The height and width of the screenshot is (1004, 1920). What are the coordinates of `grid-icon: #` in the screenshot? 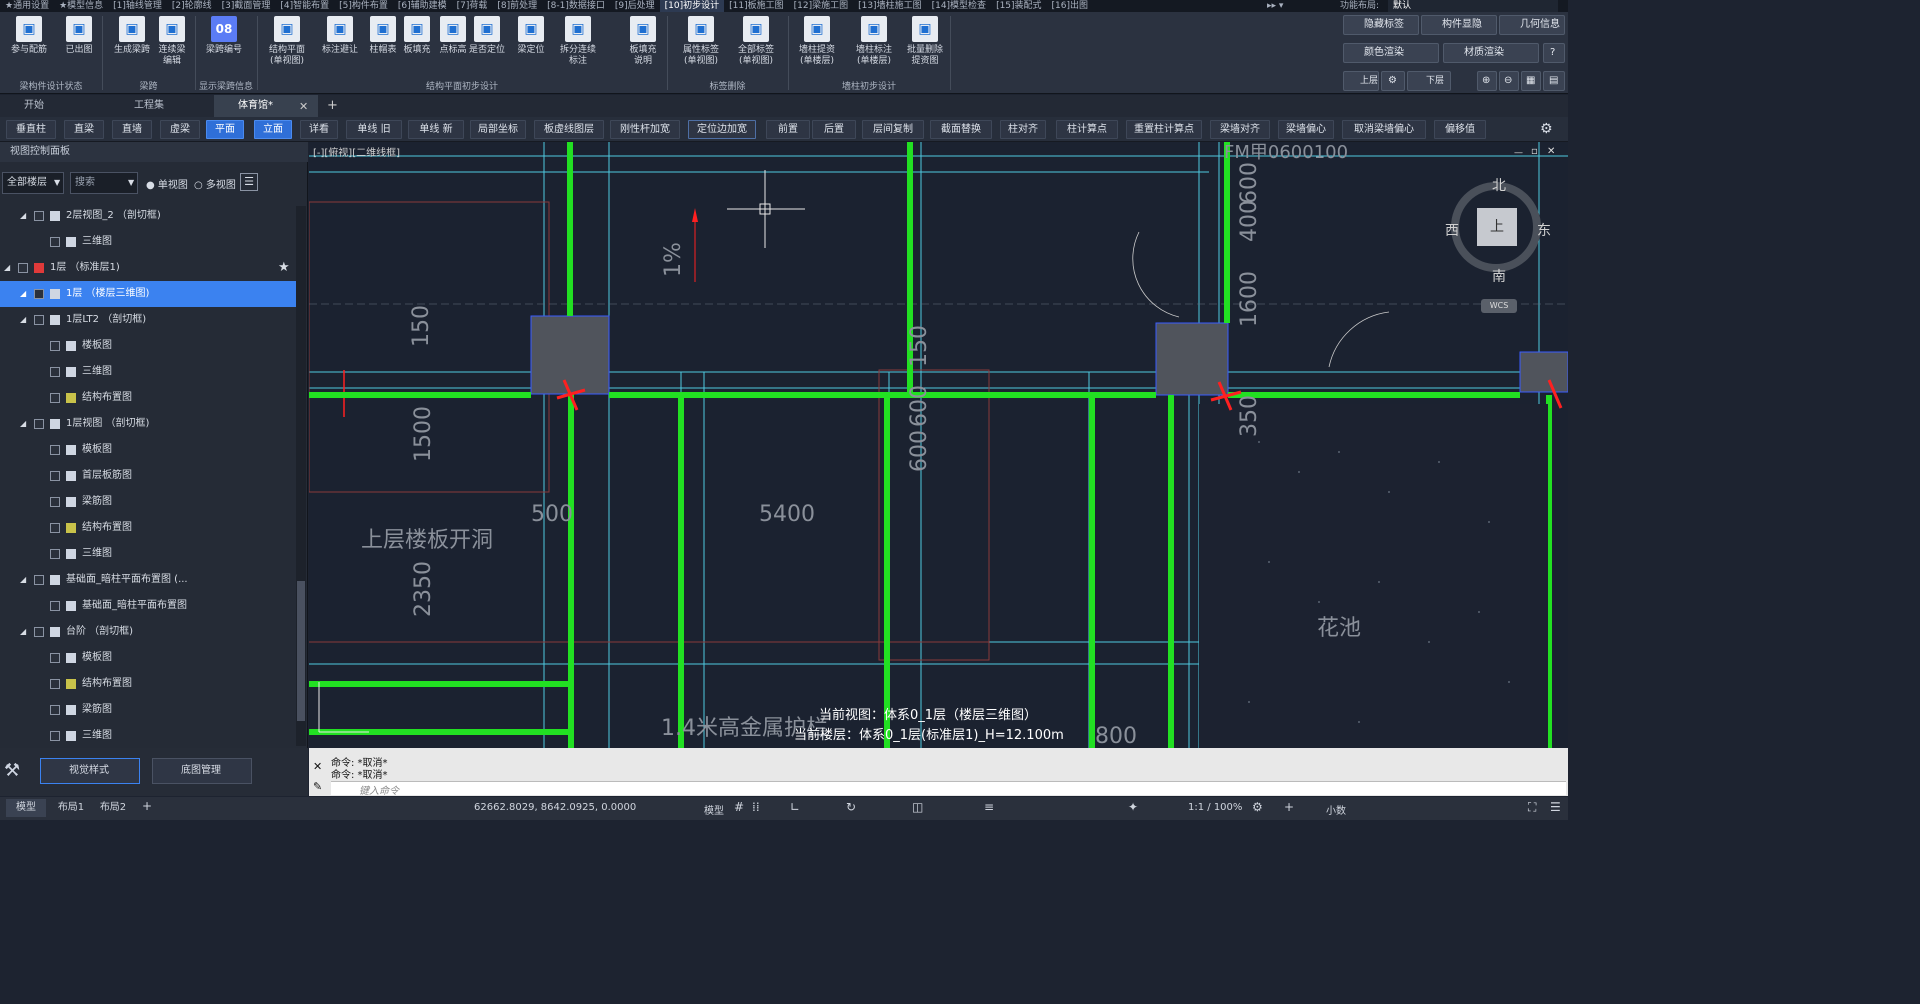 It's located at (739, 807).